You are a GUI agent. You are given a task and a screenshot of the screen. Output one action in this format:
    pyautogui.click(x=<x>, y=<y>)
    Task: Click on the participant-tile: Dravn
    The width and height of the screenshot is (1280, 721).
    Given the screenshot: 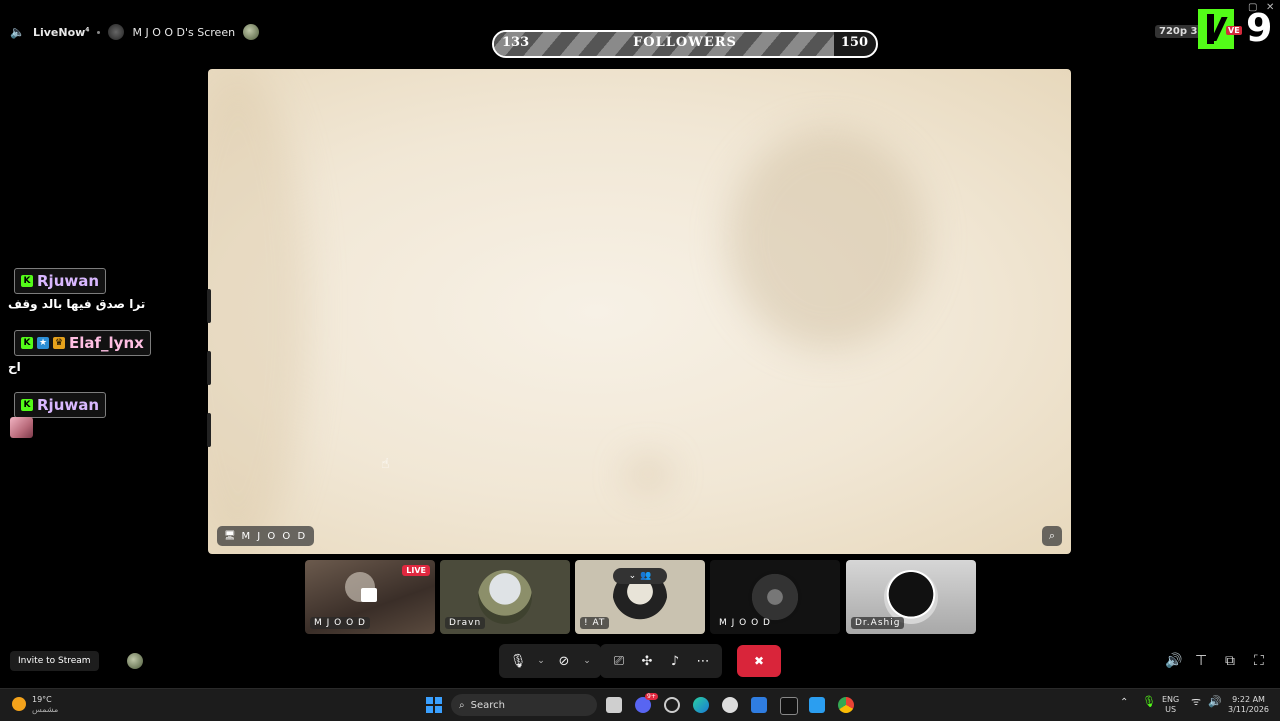 What is the action you would take?
    pyautogui.click(x=505, y=597)
    